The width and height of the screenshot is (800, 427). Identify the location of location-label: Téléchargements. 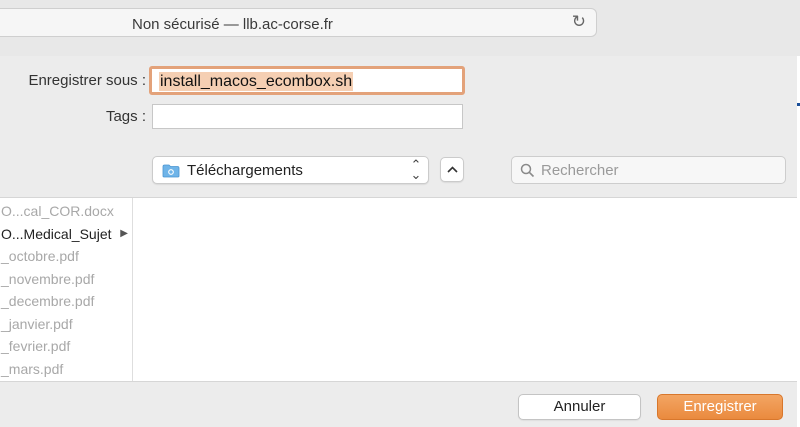
(245, 170).